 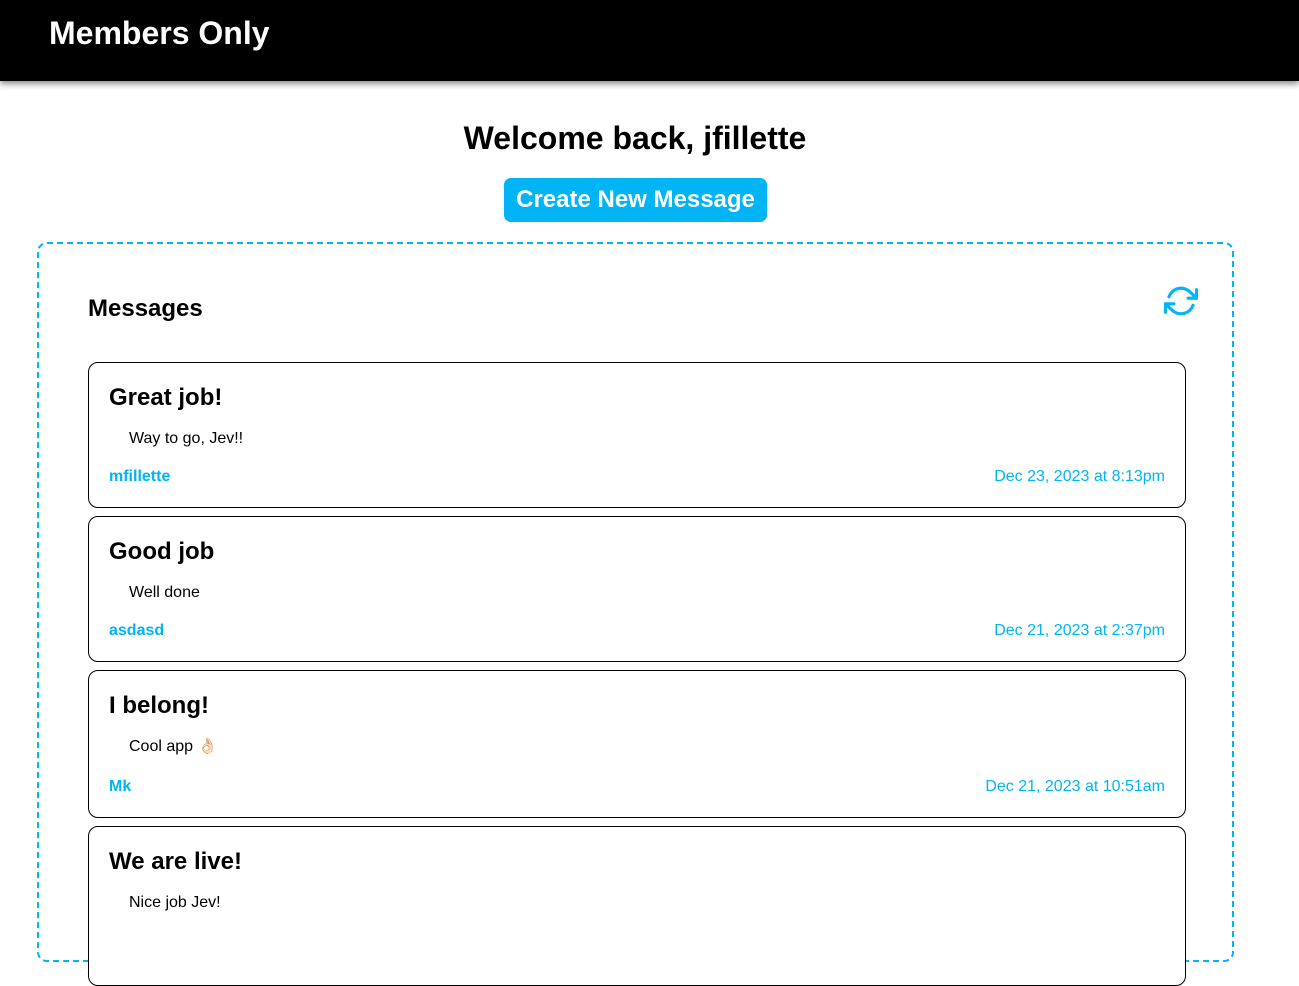 I want to click on message-date: Dec 21, 2023 at 10:51am, so click(x=1075, y=786).